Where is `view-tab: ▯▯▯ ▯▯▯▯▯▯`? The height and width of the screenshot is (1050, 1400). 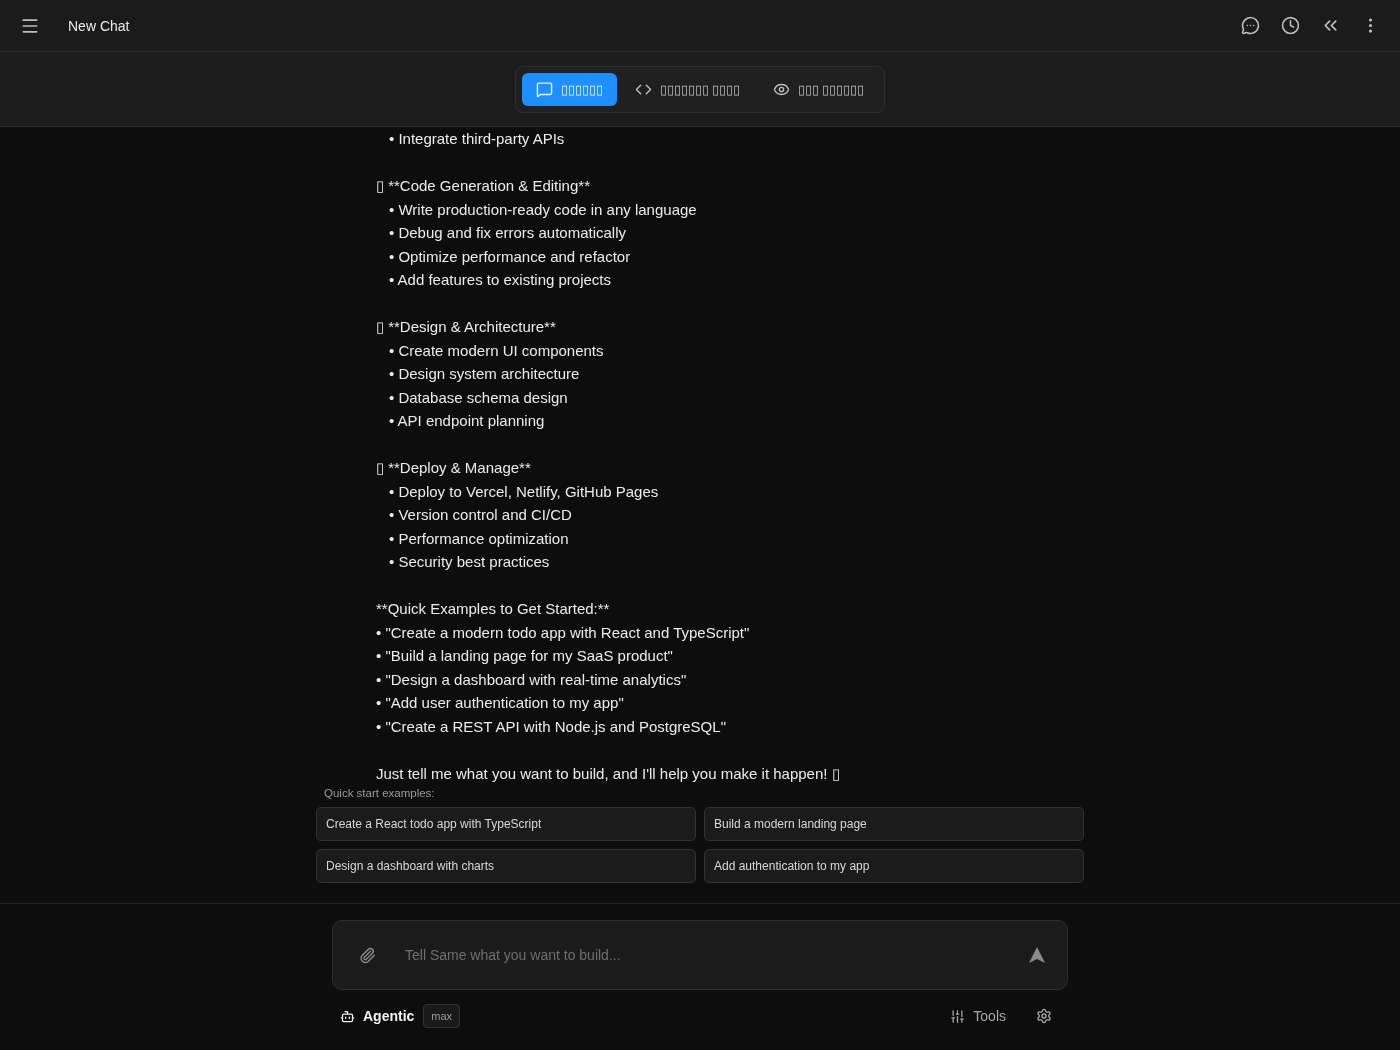
view-tab: ▯▯▯ ▯▯▯▯▯▯ is located at coordinates (818, 89).